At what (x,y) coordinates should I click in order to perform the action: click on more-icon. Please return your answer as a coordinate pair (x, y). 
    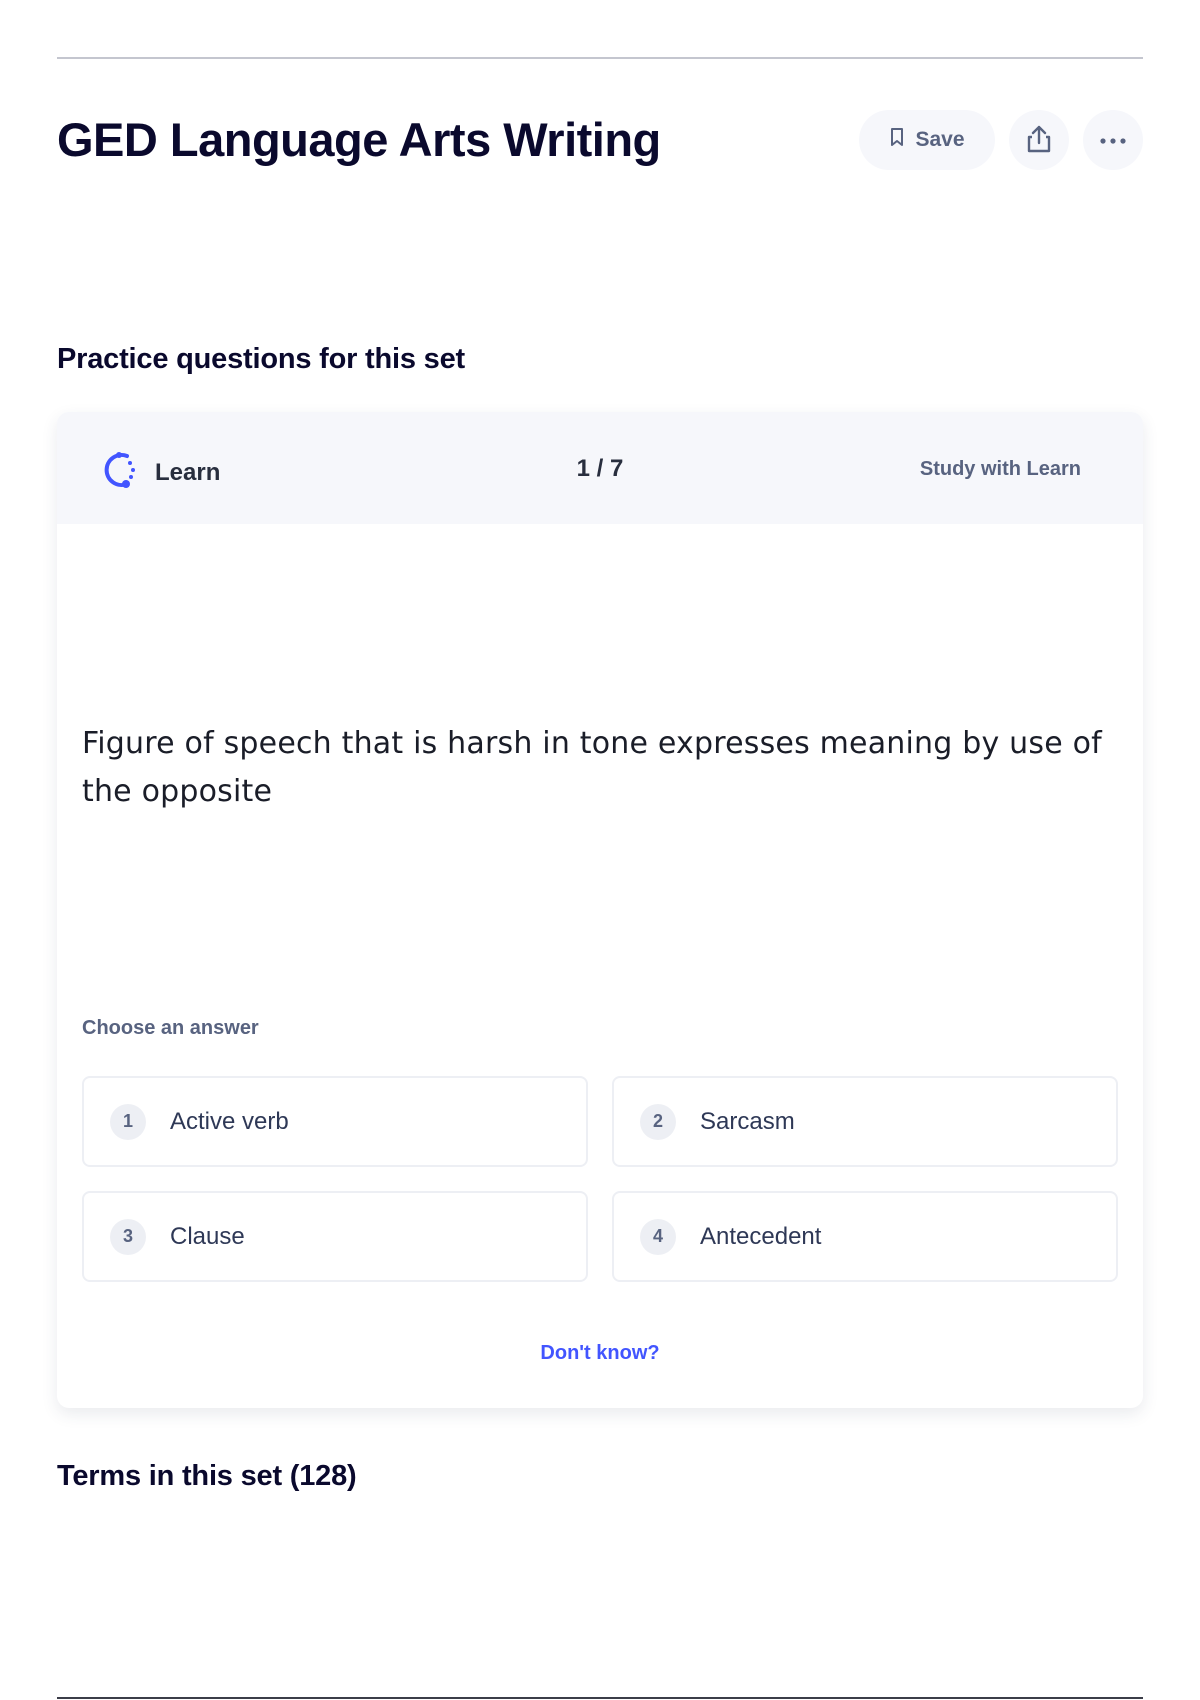
    Looking at the image, I should click on (1113, 140).